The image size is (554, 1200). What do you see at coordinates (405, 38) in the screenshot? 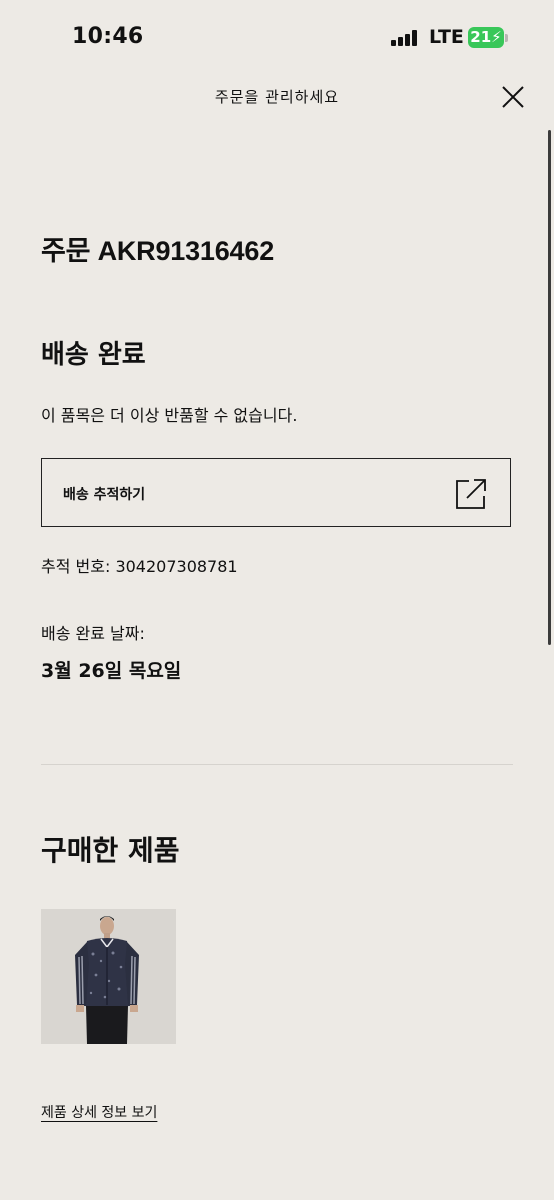
I see `cellular-signal-icon` at bounding box center [405, 38].